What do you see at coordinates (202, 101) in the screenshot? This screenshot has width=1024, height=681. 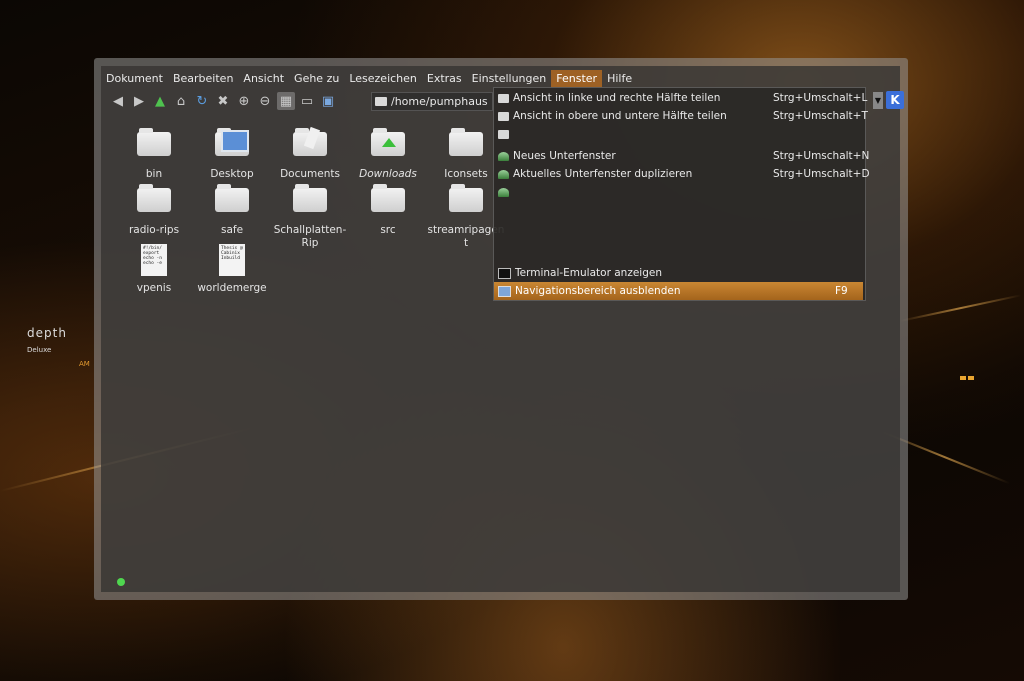 I see `reload-icon: ↻` at bounding box center [202, 101].